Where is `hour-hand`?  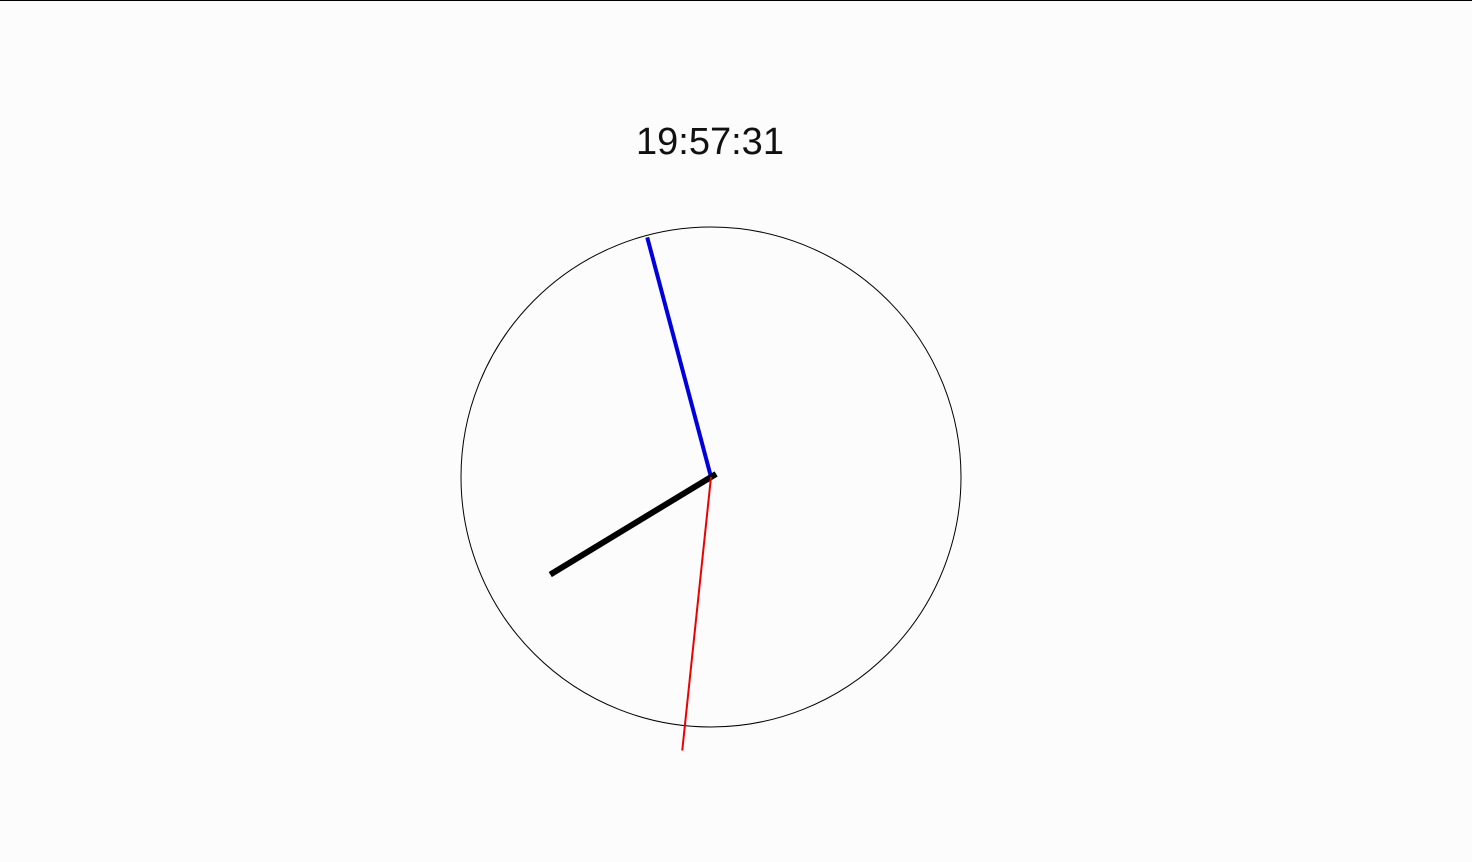 hour-hand is located at coordinates (633, 524).